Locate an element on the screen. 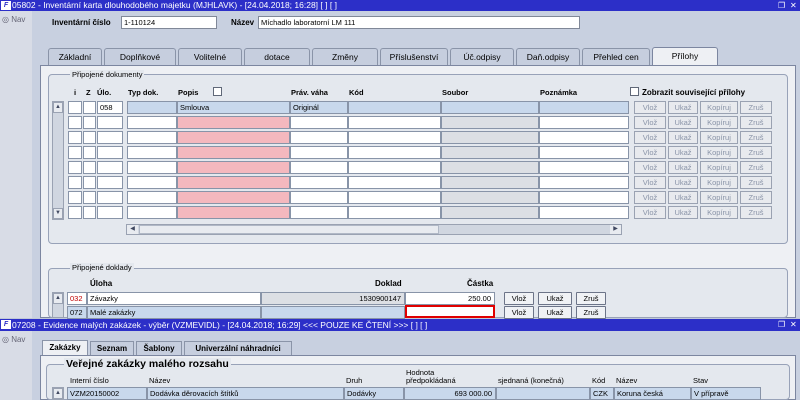 The width and height of the screenshot is (800, 400). tab-dan-odpisy: Daň.odpisy is located at coordinates (548, 56).